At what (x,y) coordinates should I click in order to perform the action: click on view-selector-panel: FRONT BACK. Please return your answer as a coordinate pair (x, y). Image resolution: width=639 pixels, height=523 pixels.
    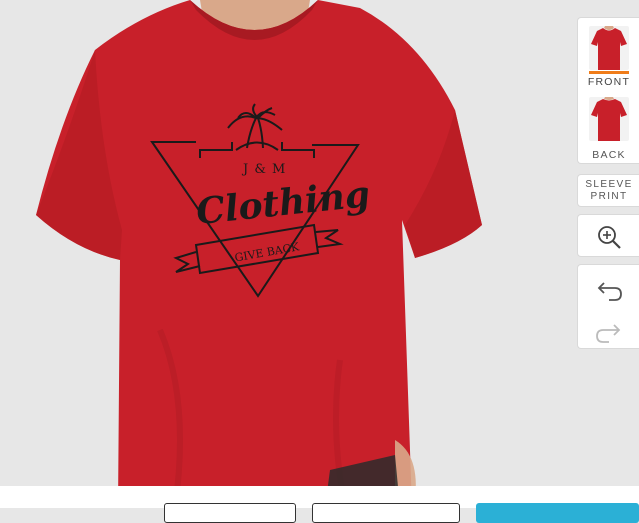
    Looking at the image, I should click on (608, 90).